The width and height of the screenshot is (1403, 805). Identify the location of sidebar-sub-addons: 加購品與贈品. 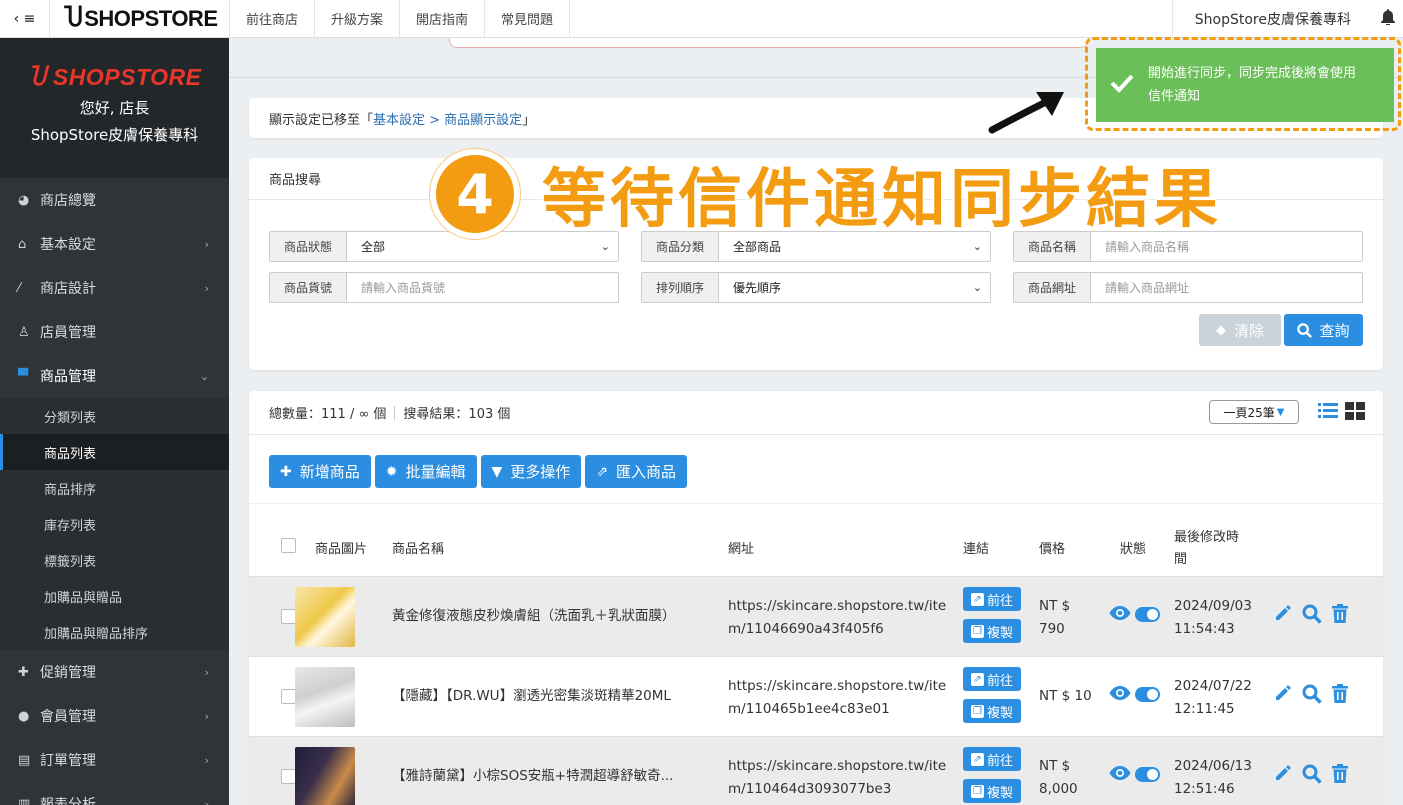
(114, 596).